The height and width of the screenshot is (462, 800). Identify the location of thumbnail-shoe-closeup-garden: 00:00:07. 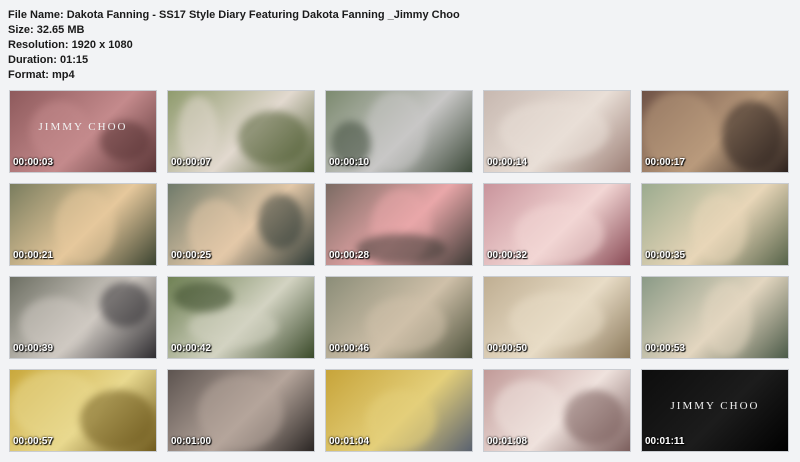
(241, 131).